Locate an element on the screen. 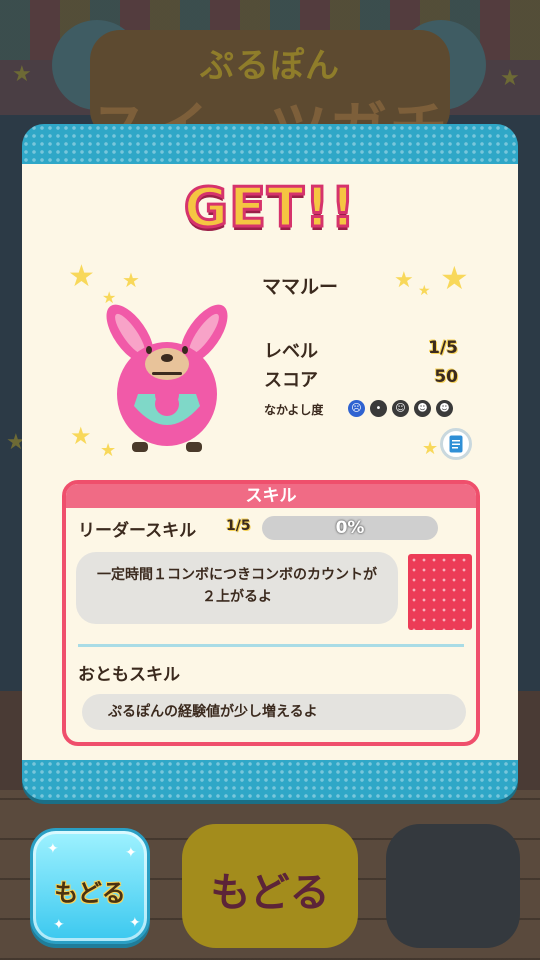 This screenshot has height=960, width=540. gacha-title-small: ぷるぽん is located at coordinates (270, 66).